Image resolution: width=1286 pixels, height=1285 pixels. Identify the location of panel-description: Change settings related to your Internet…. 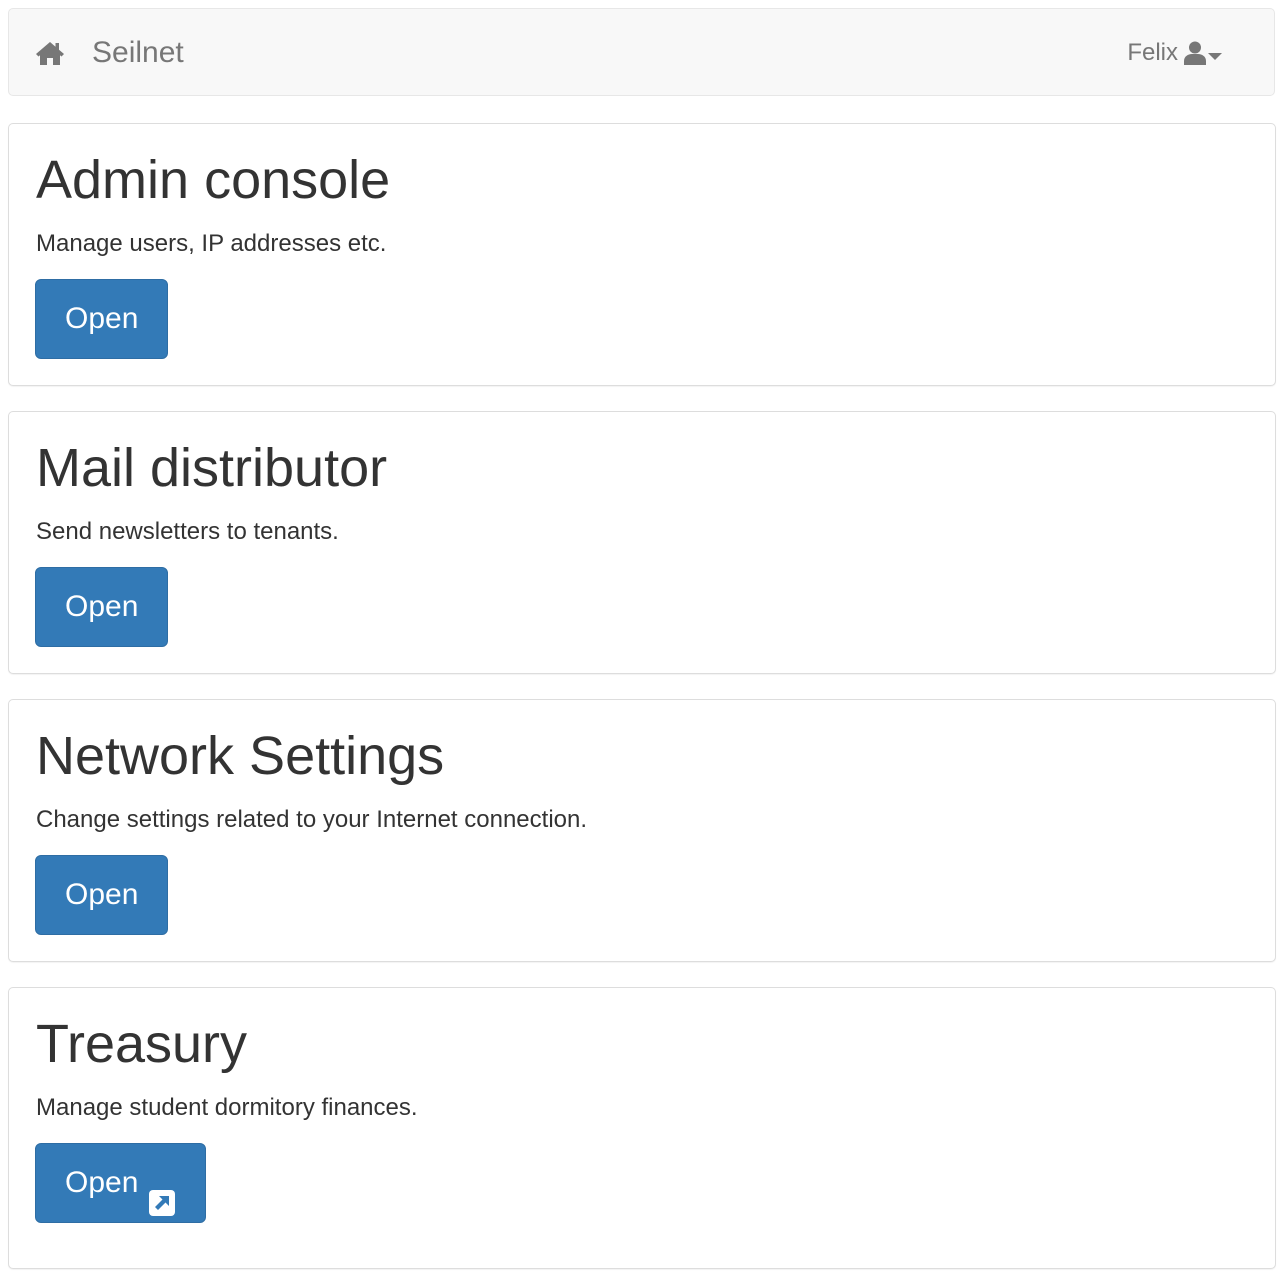
(312, 819).